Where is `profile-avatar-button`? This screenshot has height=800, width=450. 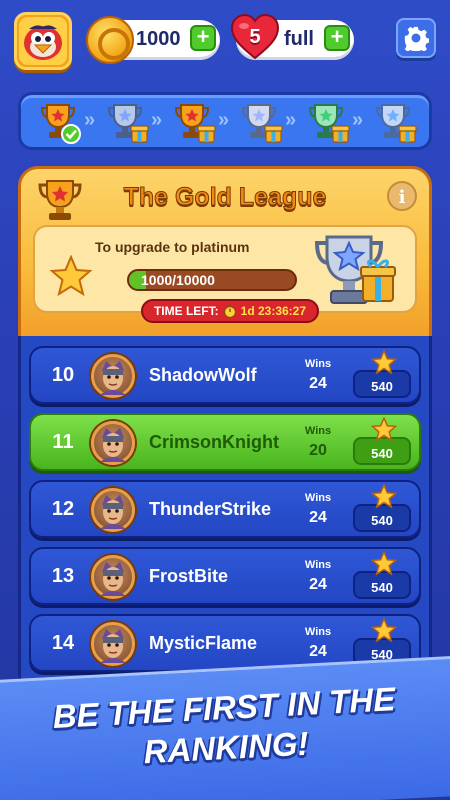 profile-avatar-button is located at coordinates (43, 41).